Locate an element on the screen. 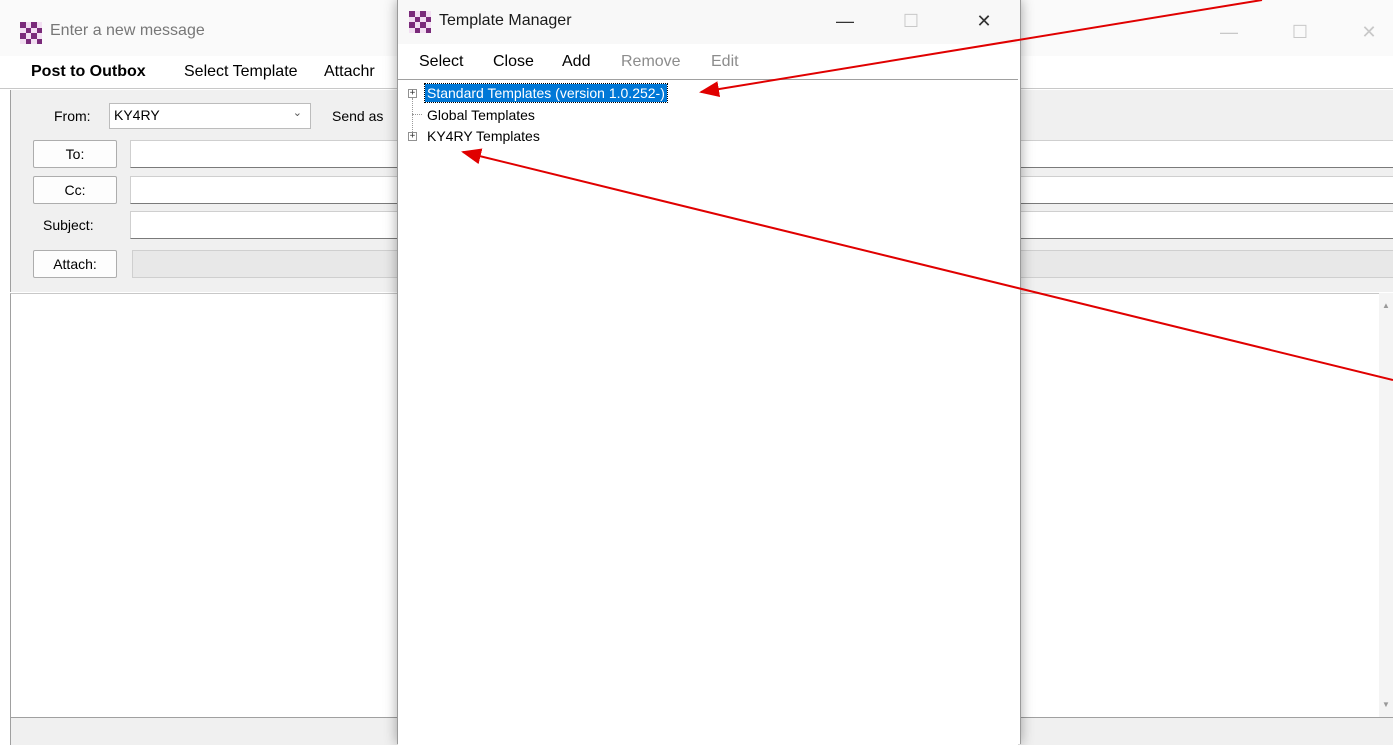  annotation-arrow is located at coordinates (981, 48).